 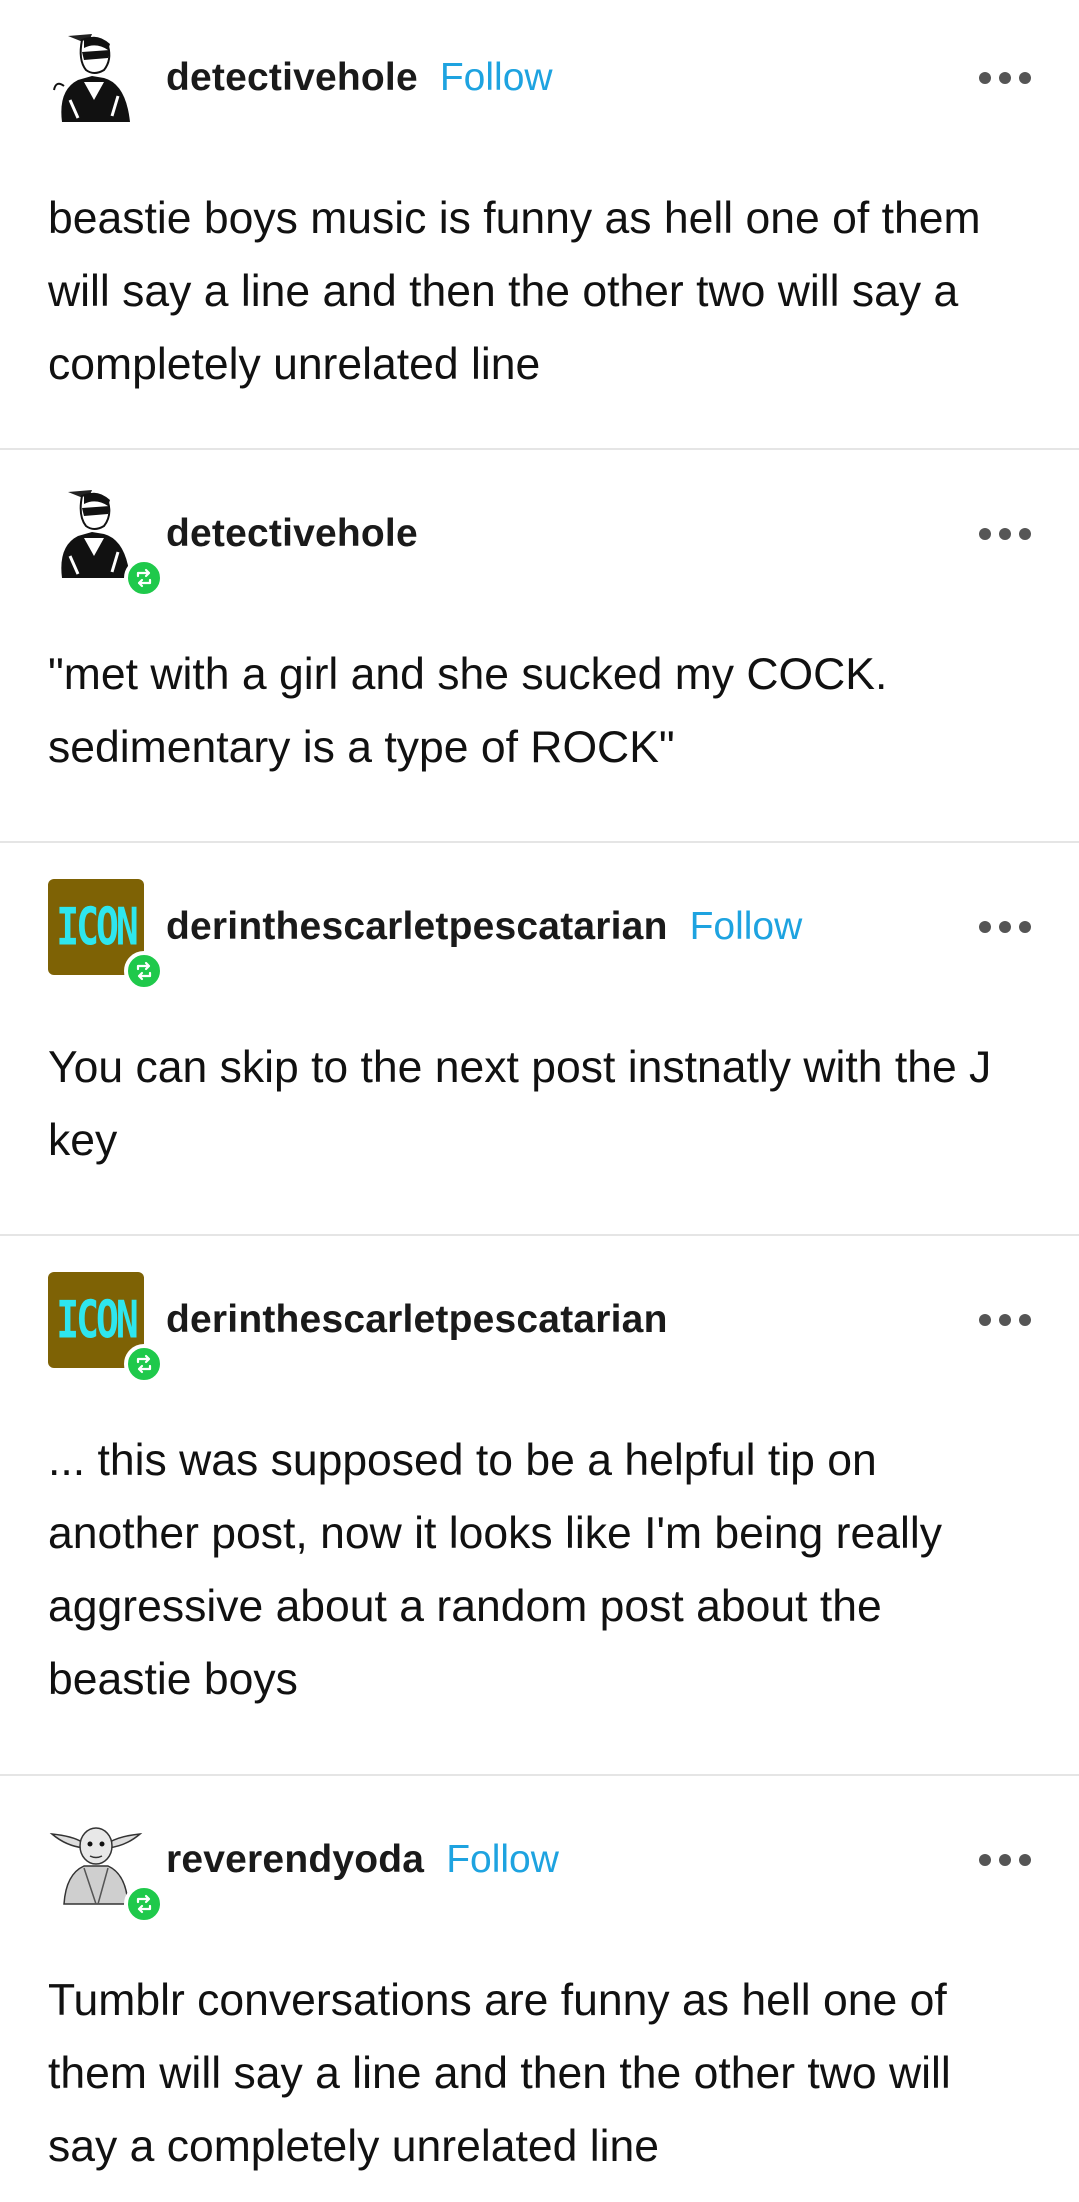 I want to click on post-header: ICON derinthescarletpescatarian Follow, so click(x=539, y=933).